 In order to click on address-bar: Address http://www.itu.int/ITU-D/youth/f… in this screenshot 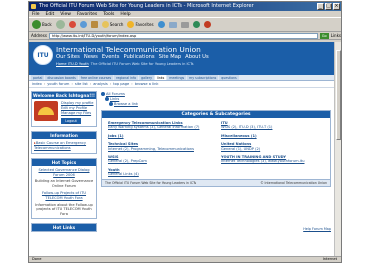, I will do `click(185, 36)`.